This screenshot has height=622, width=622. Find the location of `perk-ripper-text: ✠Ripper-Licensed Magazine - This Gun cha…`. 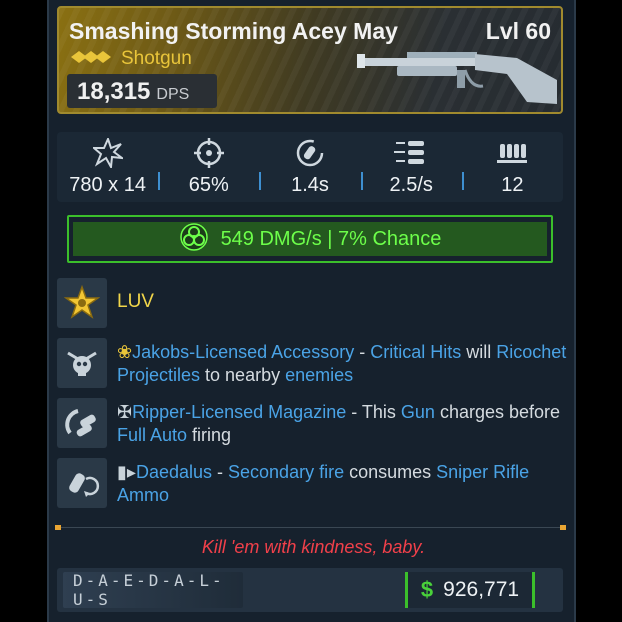

perk-ripper-text: ✠Ripper-Licensed Magazine - This Gun cha… is located at coordinates (339, 423).